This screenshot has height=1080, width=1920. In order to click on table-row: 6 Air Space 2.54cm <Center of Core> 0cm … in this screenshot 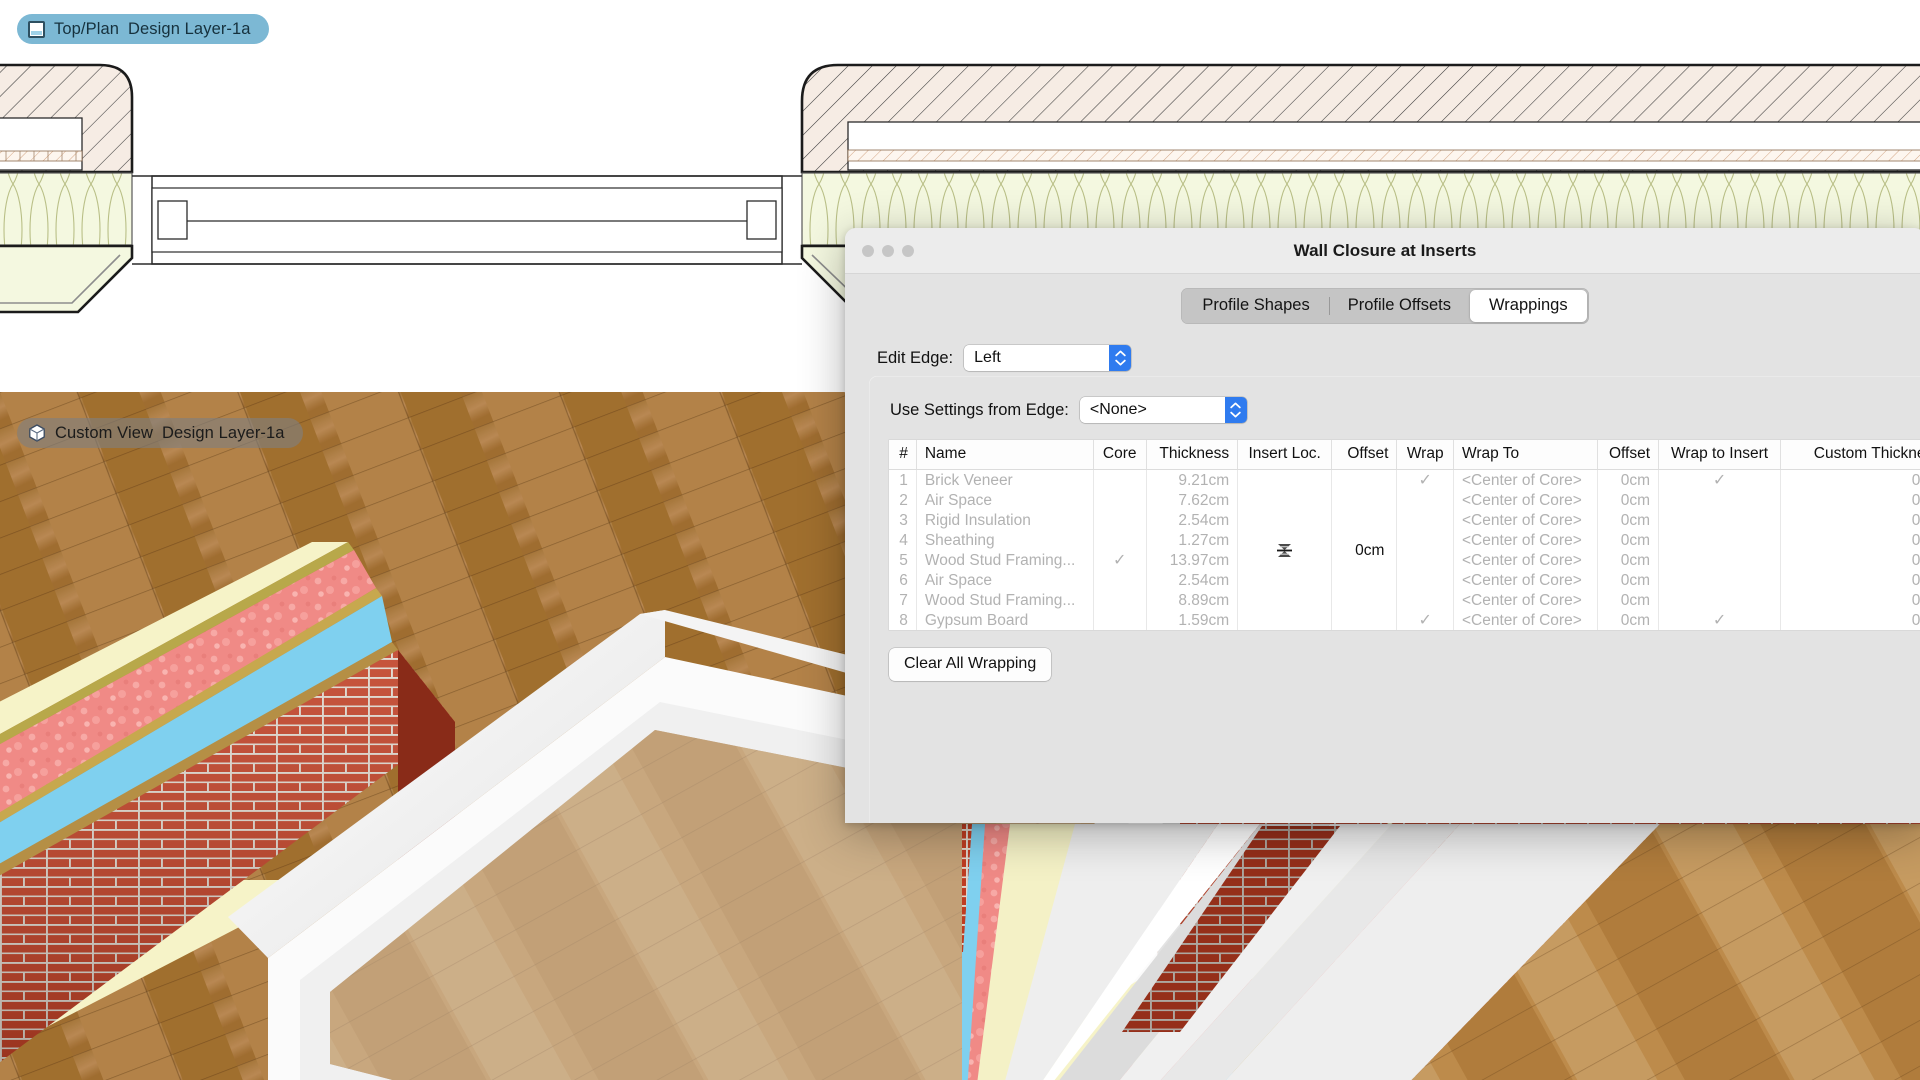, I will do `click(1404, 580)`.